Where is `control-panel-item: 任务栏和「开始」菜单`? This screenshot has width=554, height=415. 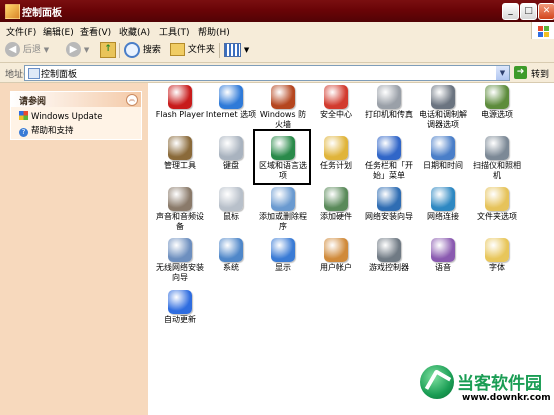 control-panel-item: 任务栏和「开始」菜单 is located at coordinates (389, 160).